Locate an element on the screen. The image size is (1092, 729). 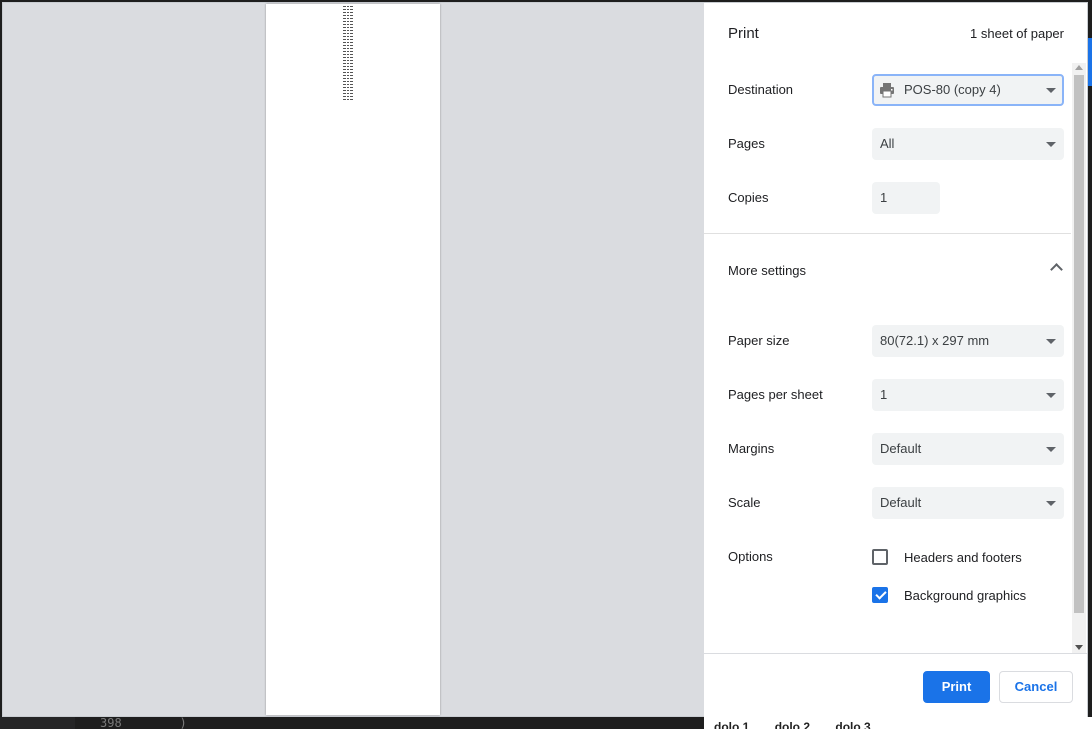
scale-select: Default is located at coordinates (968, 503).